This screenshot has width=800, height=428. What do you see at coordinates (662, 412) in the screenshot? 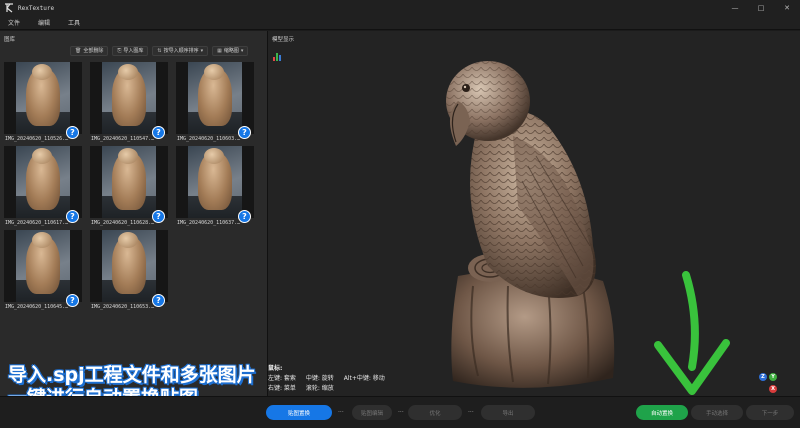
I see `auto-replace-button: 自动置换` at bounding box center [662, 412].